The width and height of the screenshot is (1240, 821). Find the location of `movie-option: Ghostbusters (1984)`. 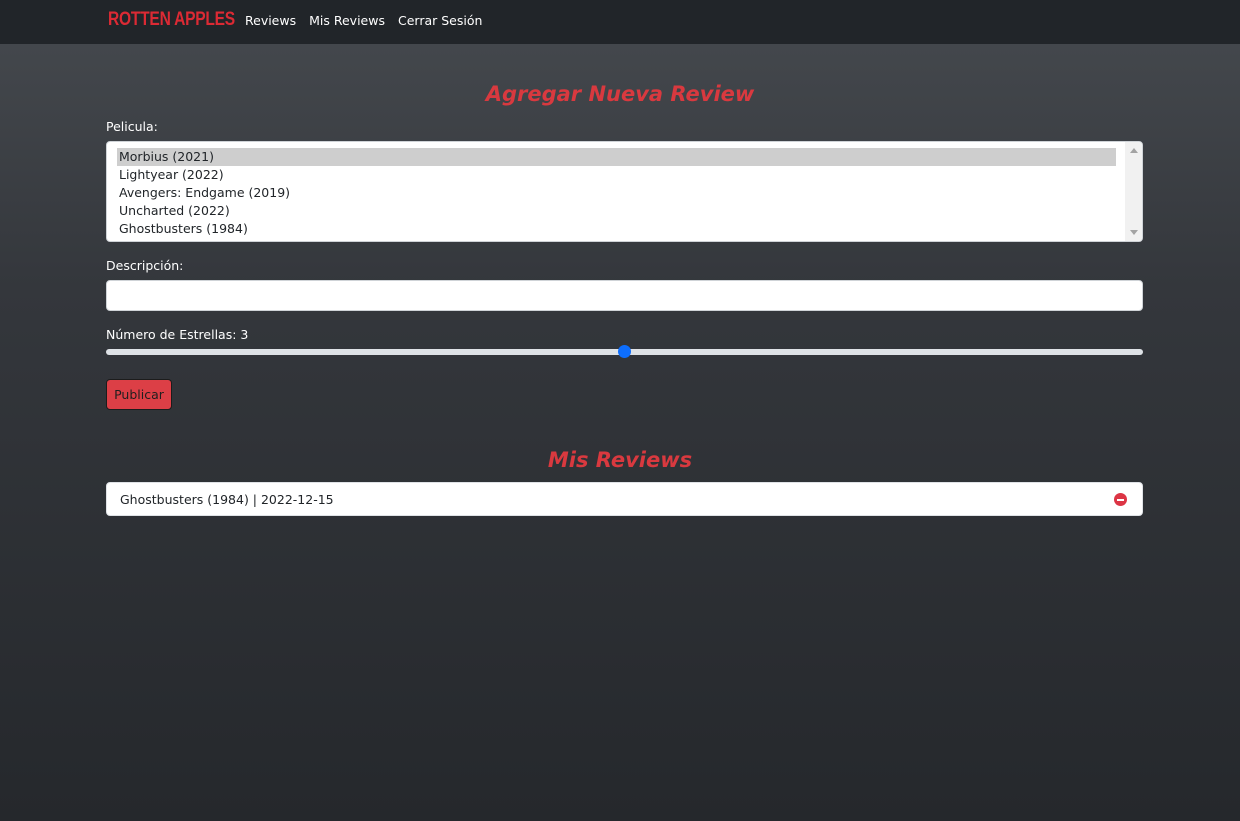

movie-option: Ghostbusters (1984) is located at coordinates (616, 229).